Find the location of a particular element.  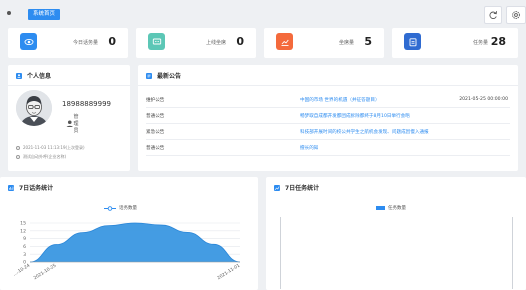

notice-row: 普通公告 畅梦取自成都开发都团成拆除都终于8月10日举行会晤 is located at coordinates (328, 116).